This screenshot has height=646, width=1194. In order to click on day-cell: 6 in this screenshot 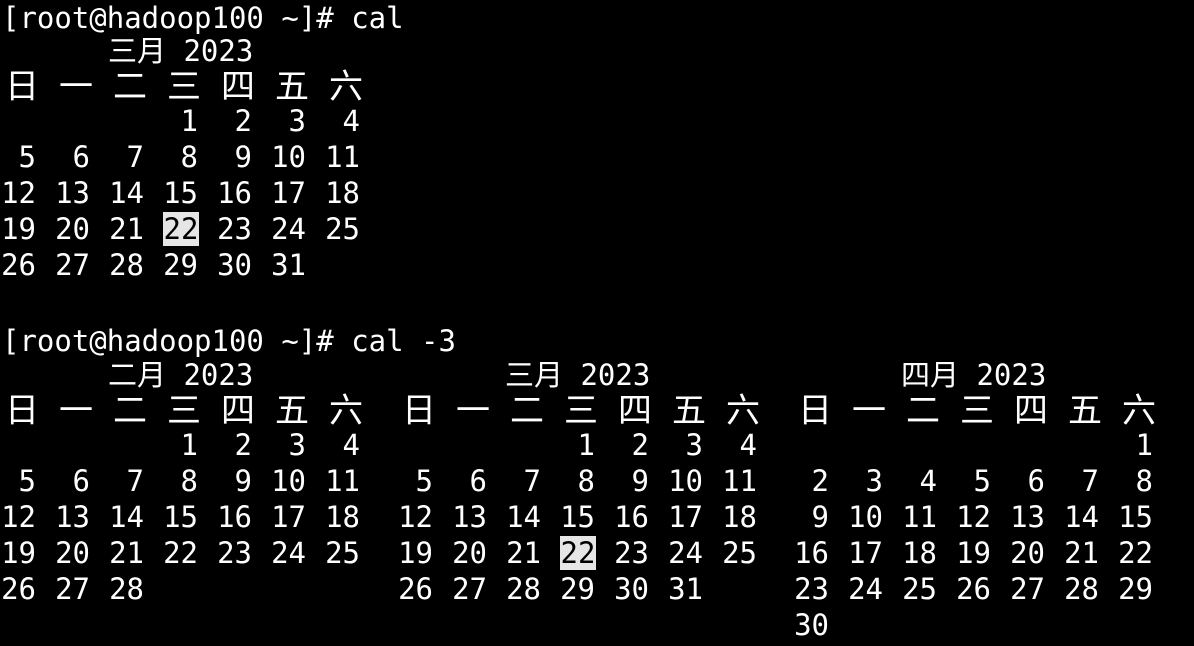, I will do `click(478, 481)`.